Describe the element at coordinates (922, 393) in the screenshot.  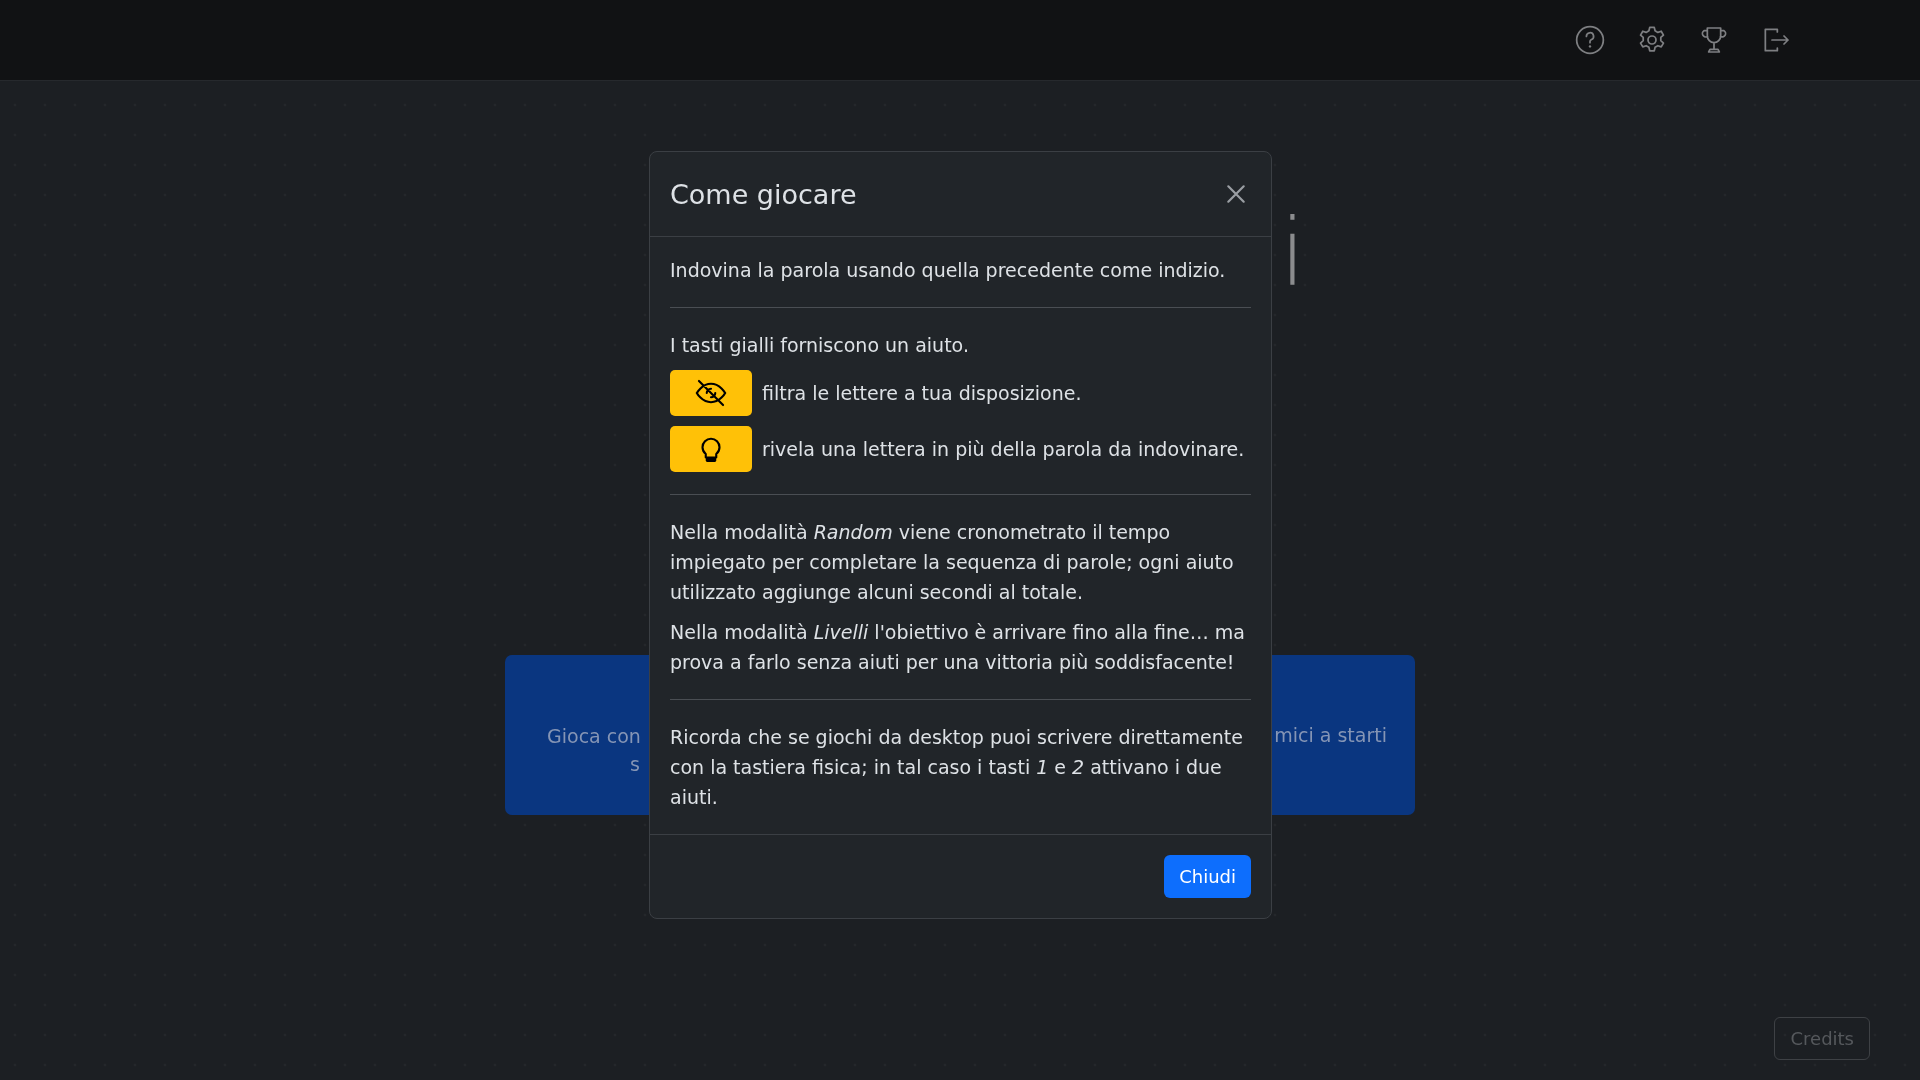
I see `hint-description: filtra le lettere a tua disposizione.` at that location.